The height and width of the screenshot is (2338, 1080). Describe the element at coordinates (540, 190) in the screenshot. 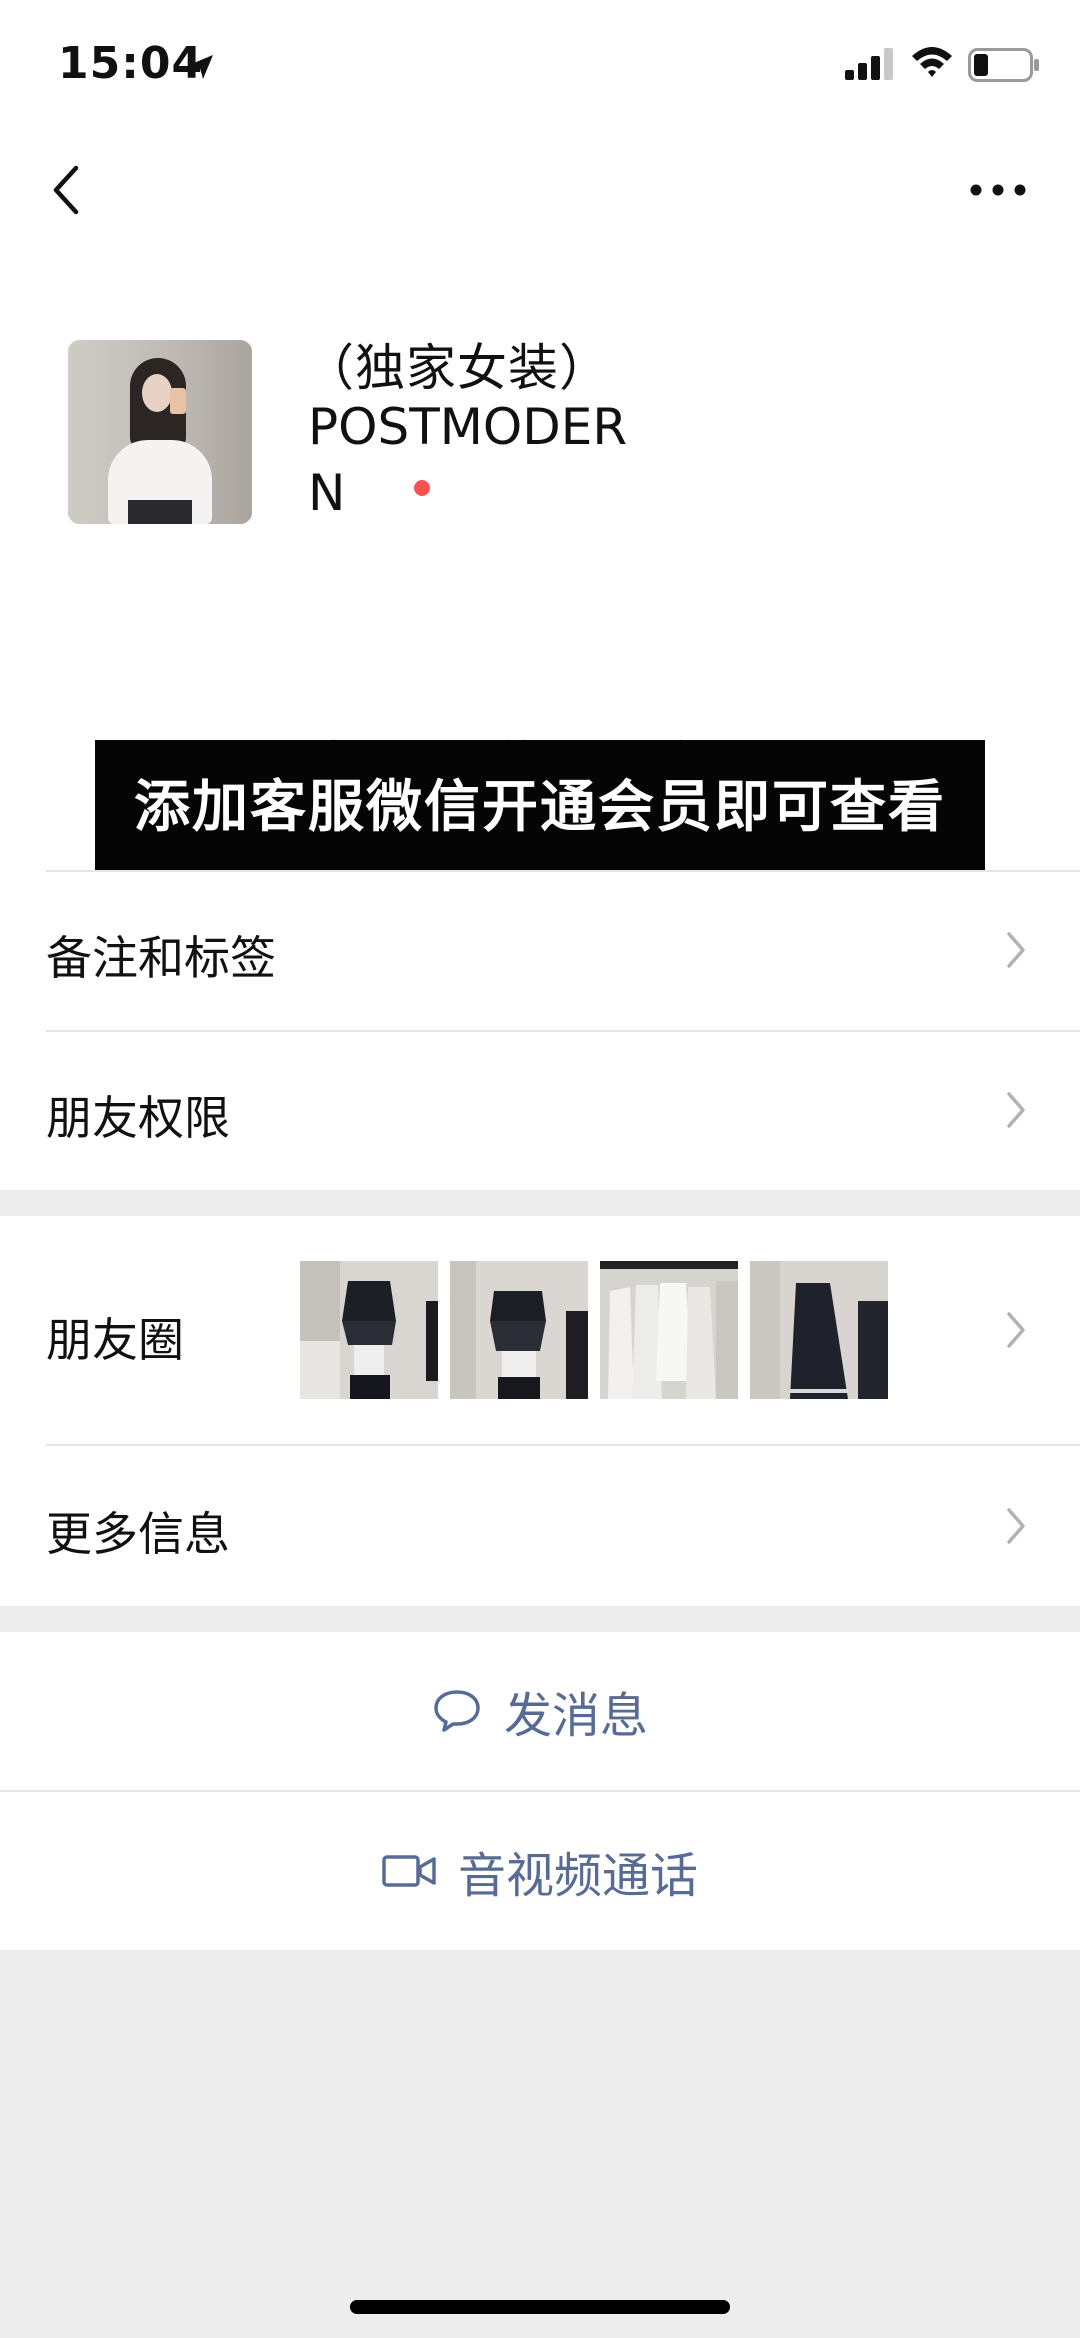

I see `nav-bar` at that location.